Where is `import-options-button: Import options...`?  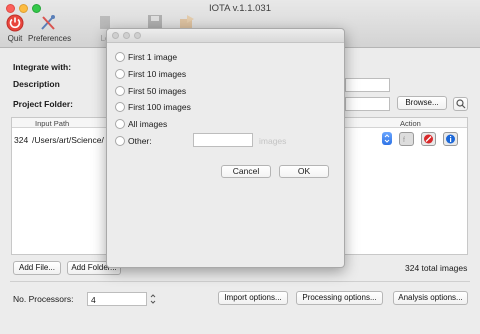
import-options-button: Import options... is located at coordinates (253, 298).